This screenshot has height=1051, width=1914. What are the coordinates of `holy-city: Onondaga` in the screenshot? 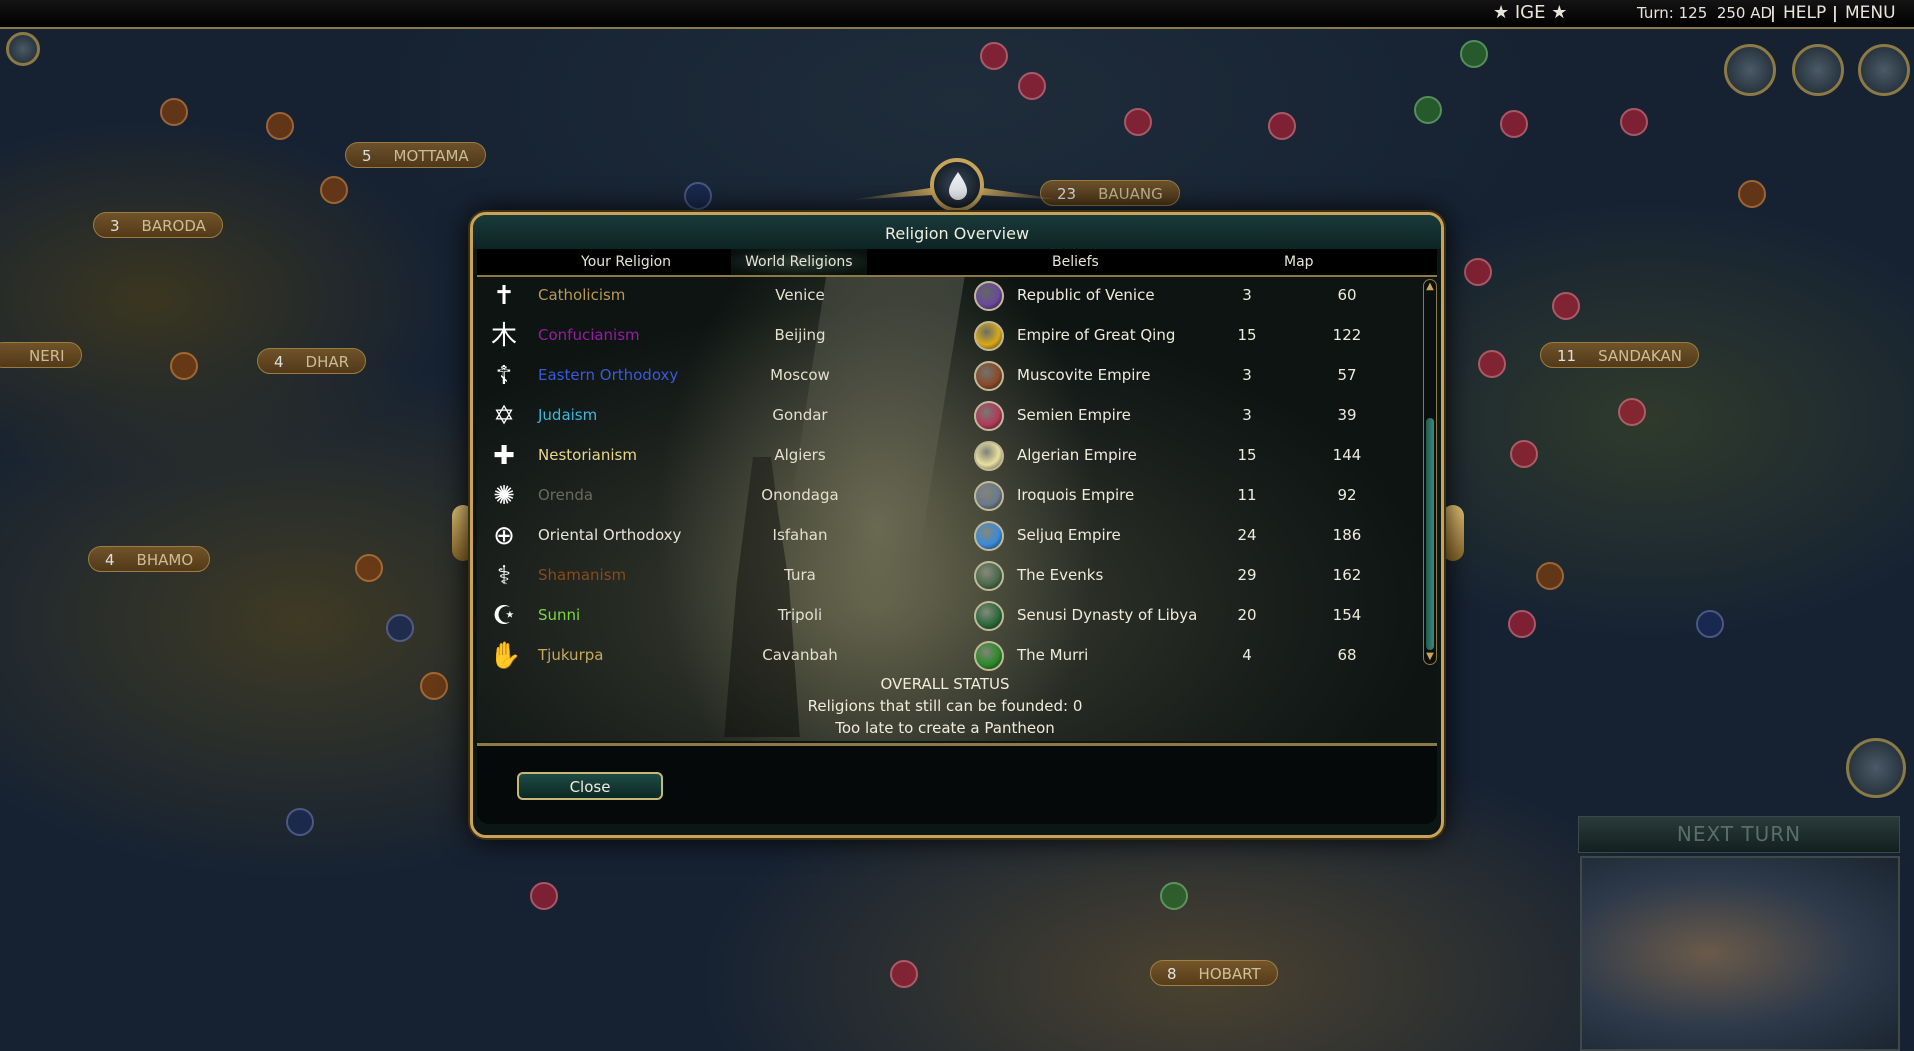 It's located at (800, 495).